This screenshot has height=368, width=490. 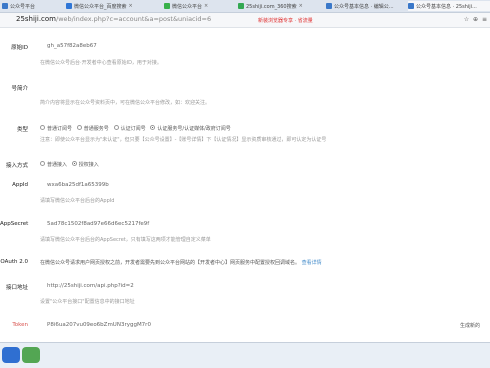 What do you see at coordinates (72, 46) in the screenshot?
I see `original-id-value: gh_a57f82a8eb67` at bounding box center [72, 46].